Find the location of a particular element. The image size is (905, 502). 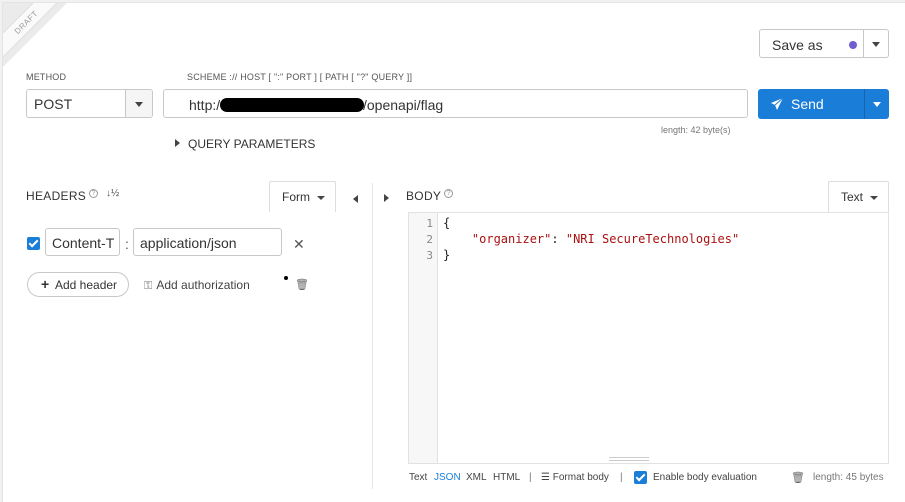

url-length: length: 42 byte(s) is located at coordinates (696, 130).